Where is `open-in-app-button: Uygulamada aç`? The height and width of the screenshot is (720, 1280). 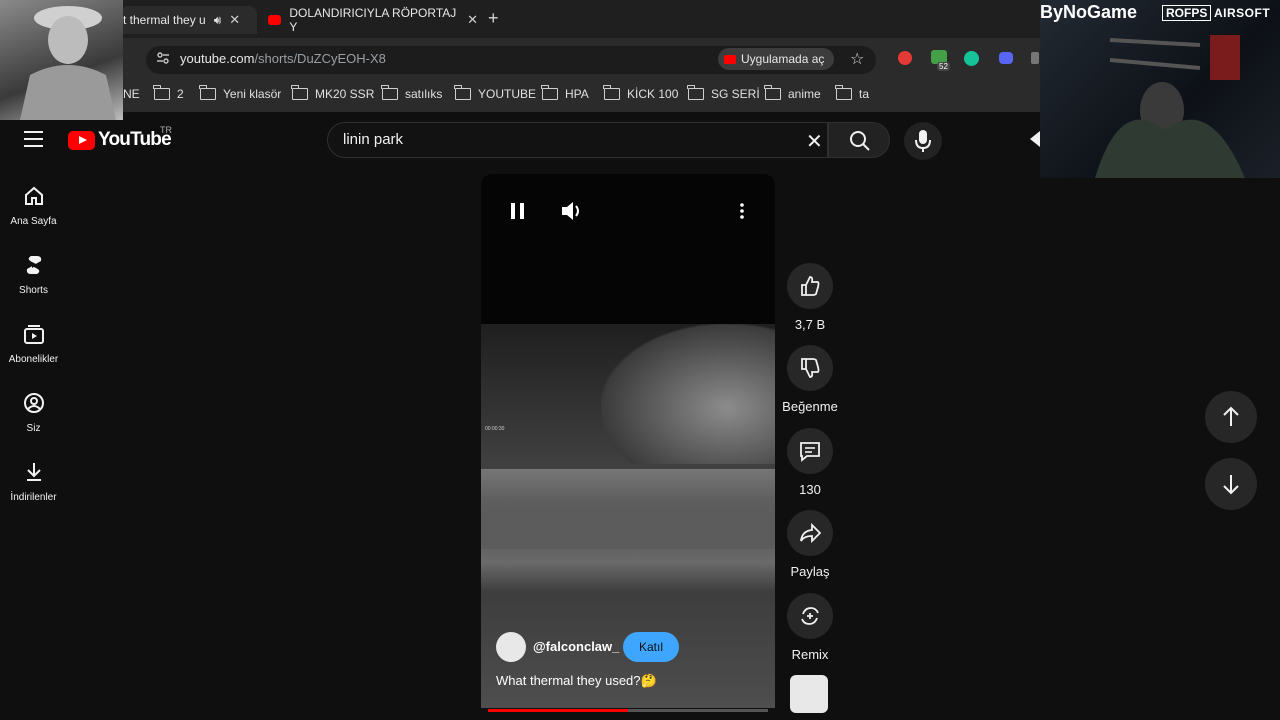 open-in-app-button: Uygulamada aç is located at coordinates (776, 59).